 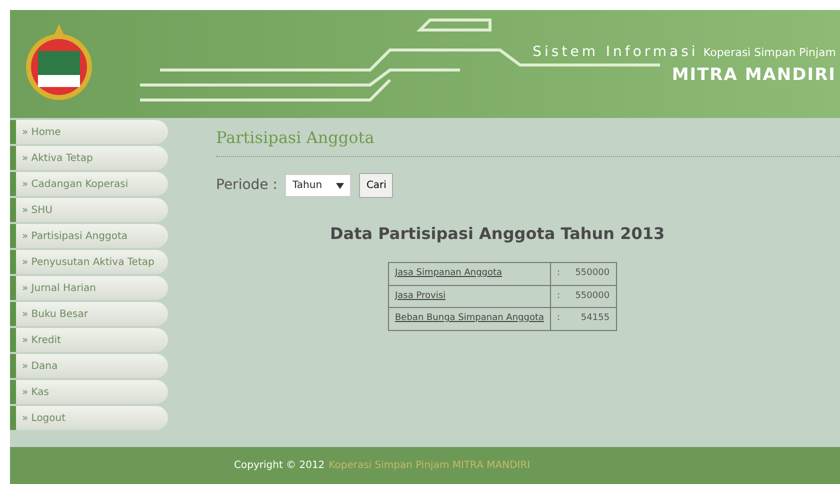 I want to click on menu-item: » Buku Besar, so click(x=89, y=314).